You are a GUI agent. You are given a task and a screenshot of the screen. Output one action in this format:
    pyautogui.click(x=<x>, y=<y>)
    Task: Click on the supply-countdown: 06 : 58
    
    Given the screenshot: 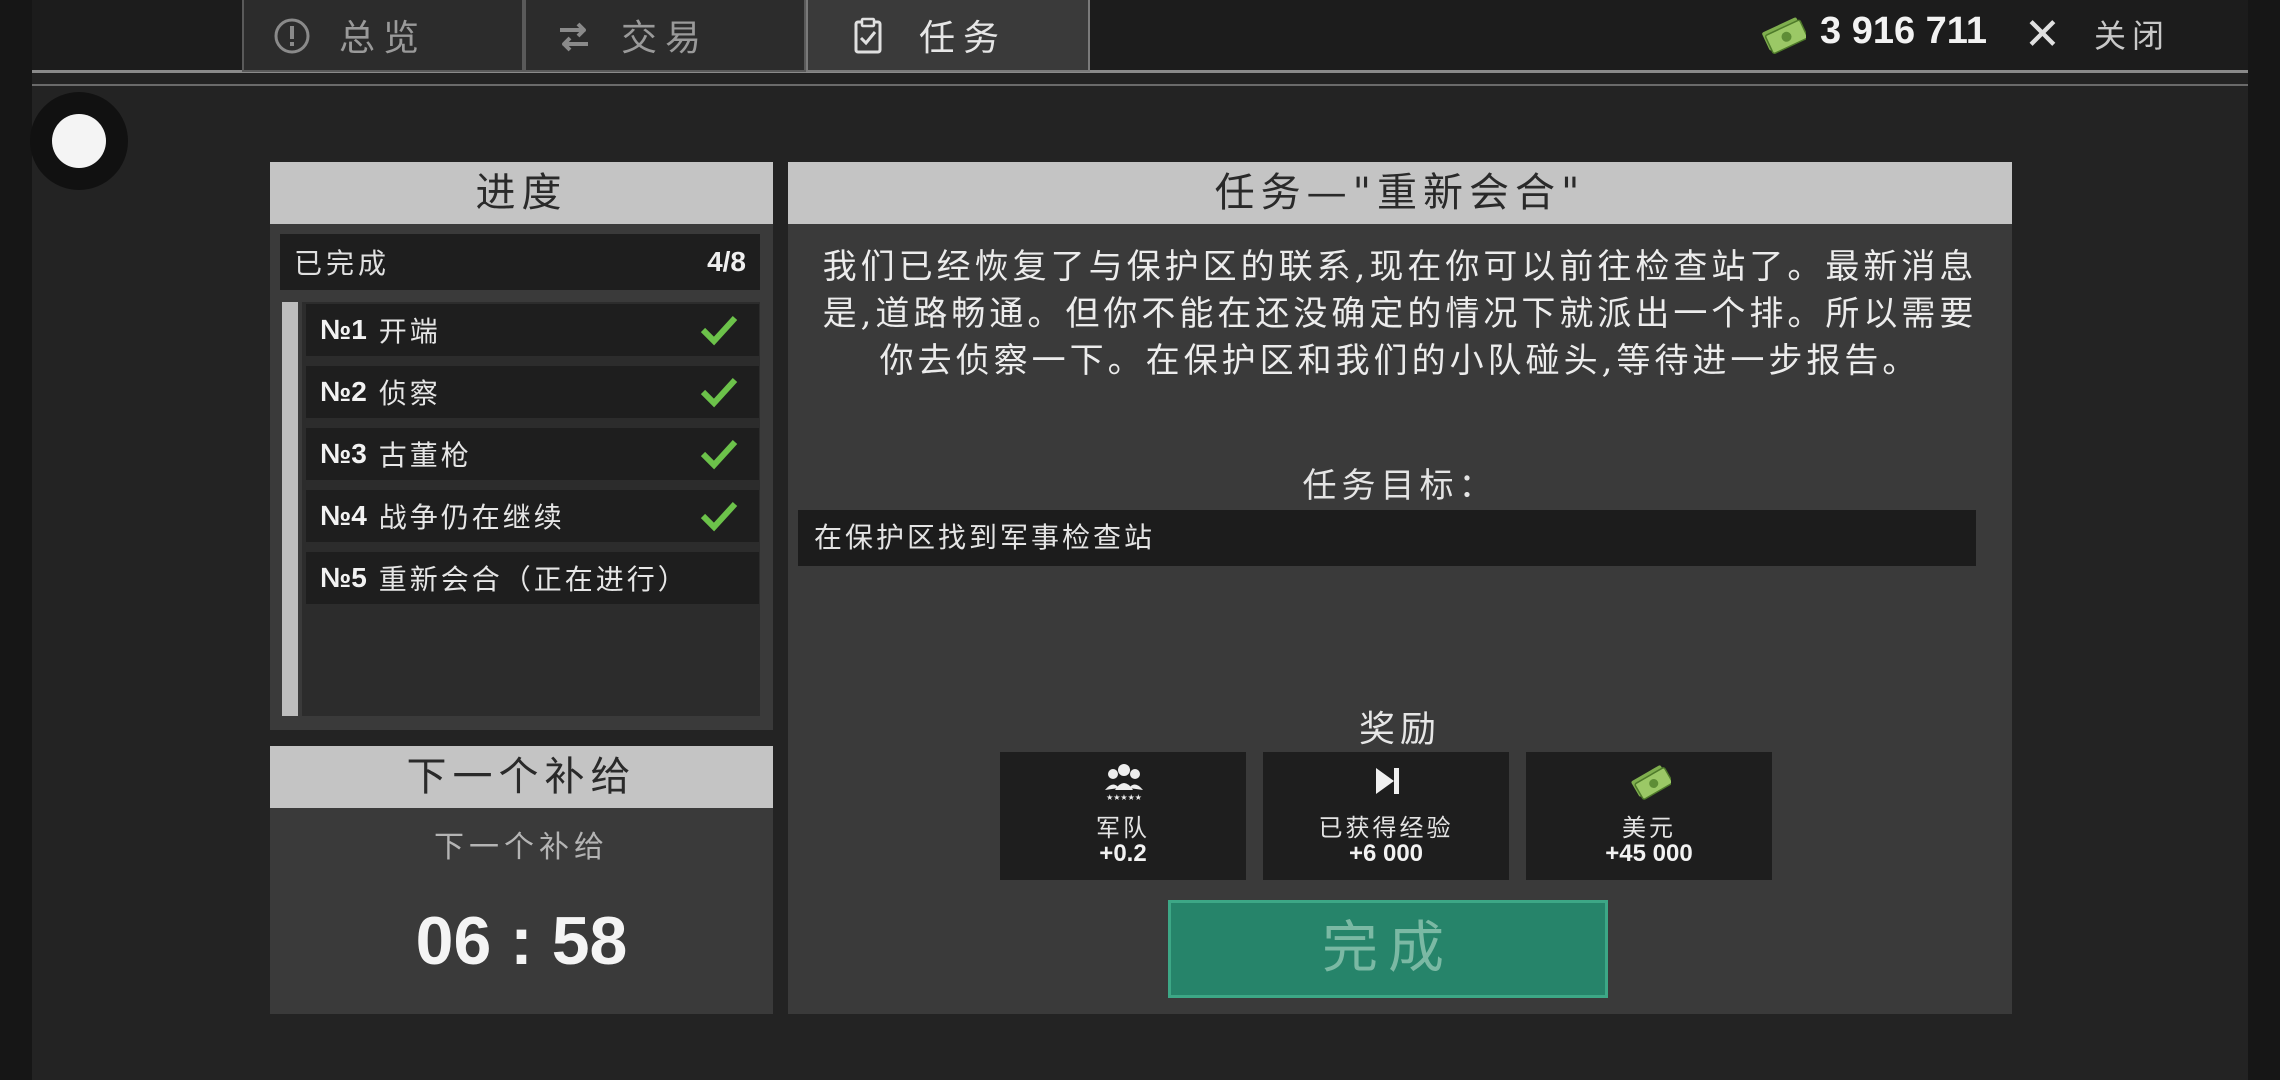 What is the action you would take?
    pyautogui.click(x=521, y=941)
    